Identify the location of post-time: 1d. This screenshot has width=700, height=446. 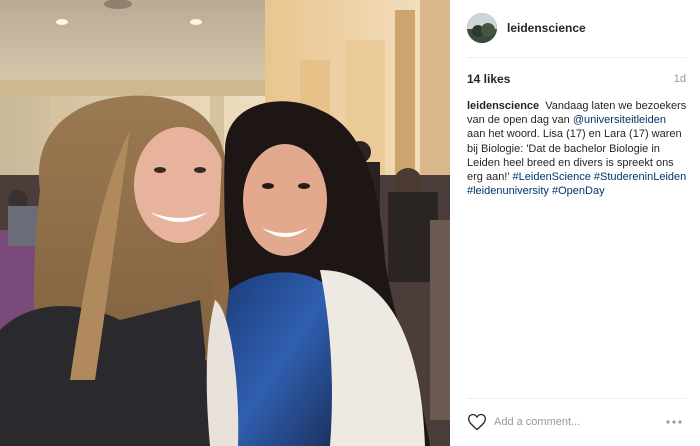
(679, 79).